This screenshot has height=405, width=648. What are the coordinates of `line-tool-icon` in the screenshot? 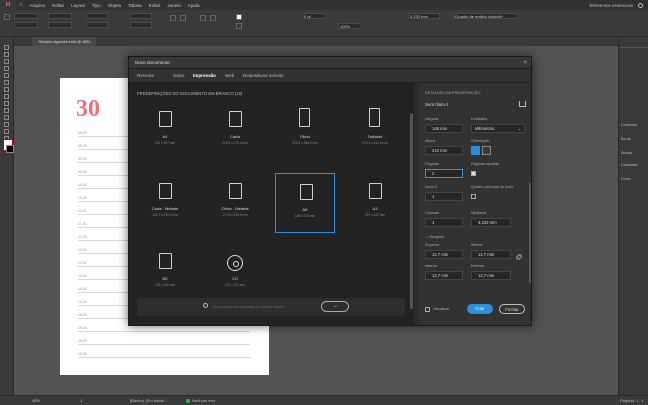 It's located at (6, 82).